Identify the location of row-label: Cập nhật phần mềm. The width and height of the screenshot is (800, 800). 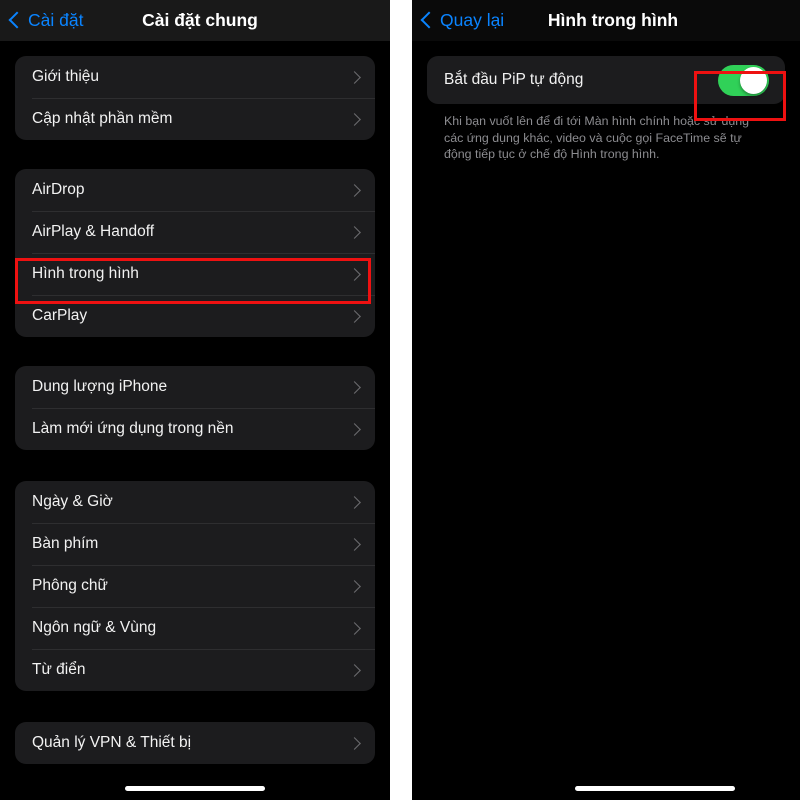
(102, 118).